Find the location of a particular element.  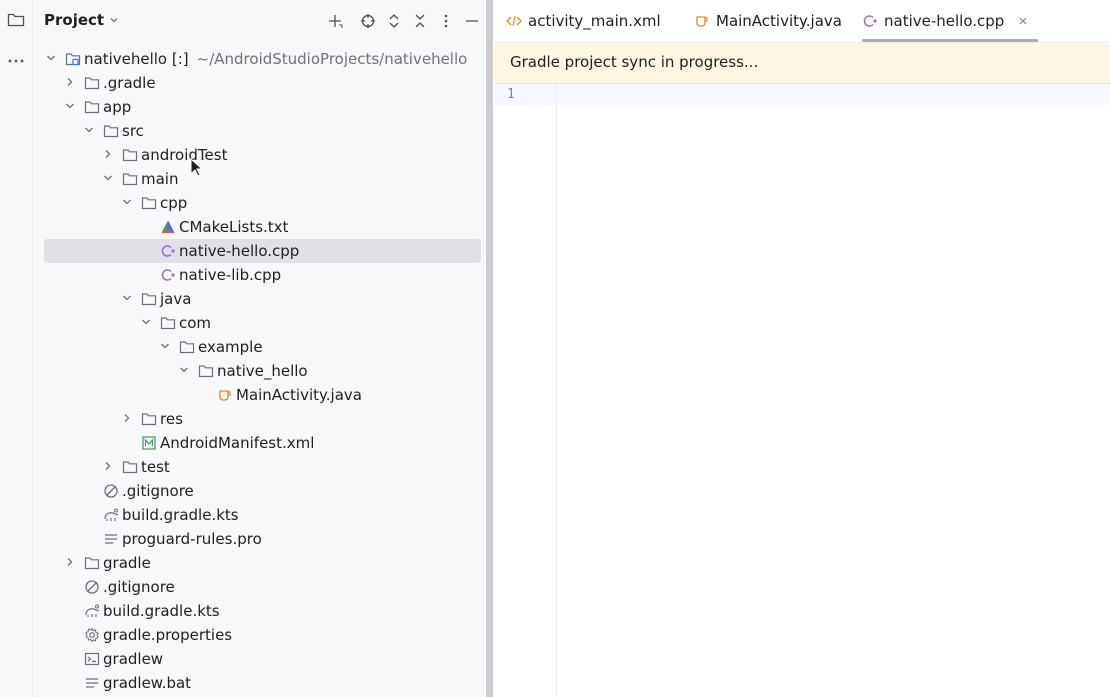

tree-item: main is located at coordinates (262, 179).